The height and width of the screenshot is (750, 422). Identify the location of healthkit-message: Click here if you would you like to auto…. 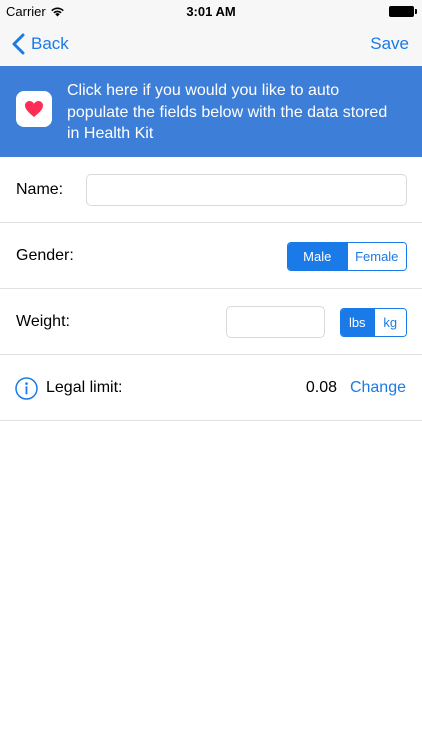
(227, 112).